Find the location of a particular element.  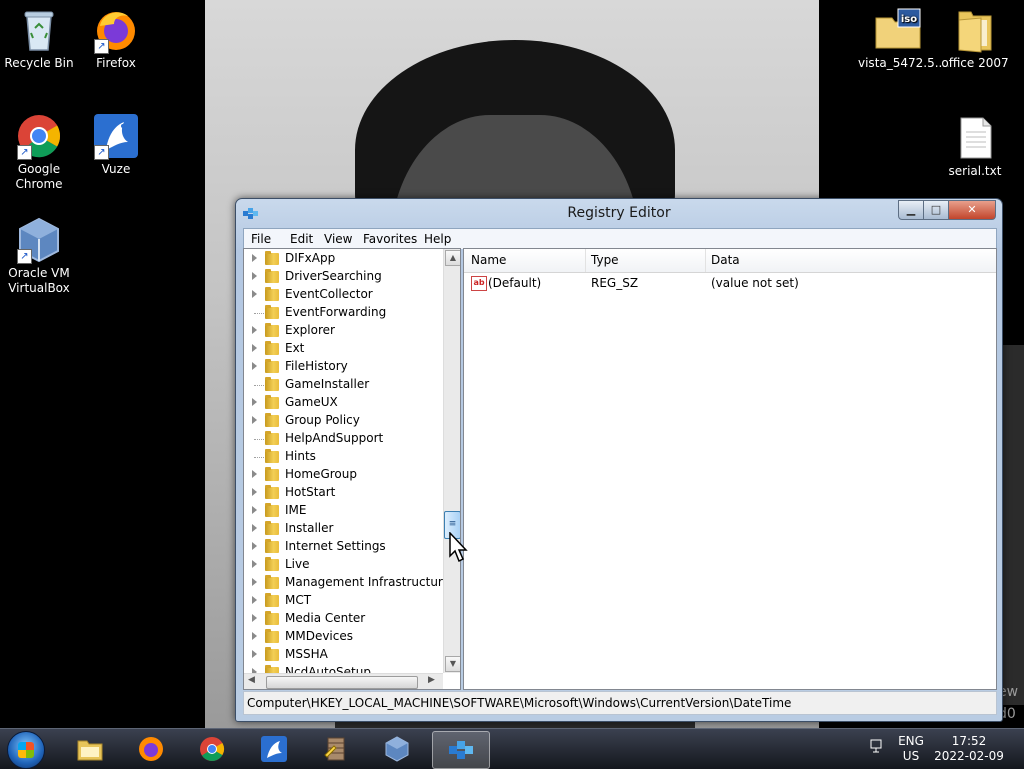

tree-item-label: Ext is located at coordinates (295, 348).